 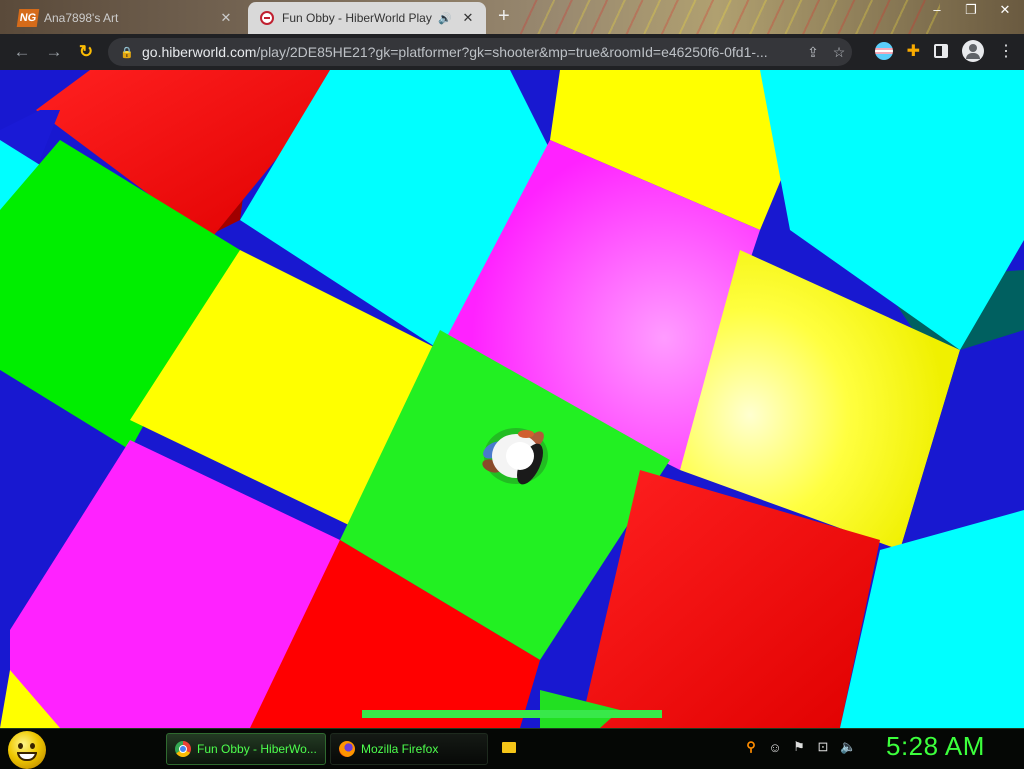 I want to click on profile-avatar, so click(x=973, y=51).